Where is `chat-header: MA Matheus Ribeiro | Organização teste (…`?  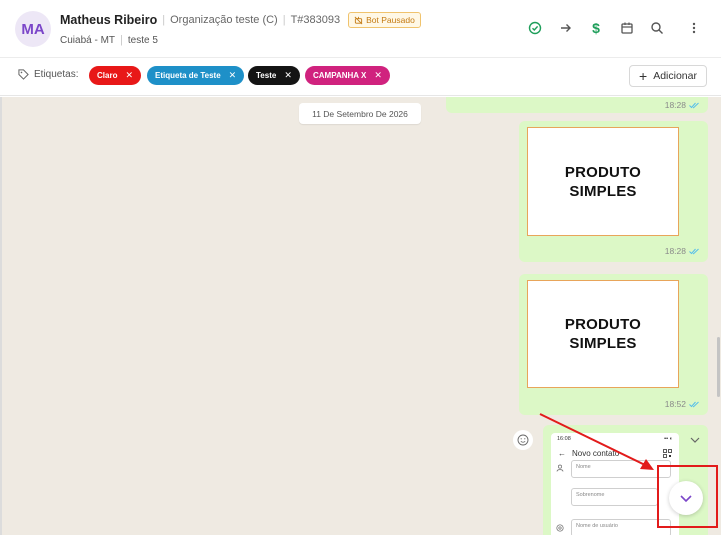 chat-header: MA Matheus Ribeiro | Organização teste (… is located at coordinates (360, 29).